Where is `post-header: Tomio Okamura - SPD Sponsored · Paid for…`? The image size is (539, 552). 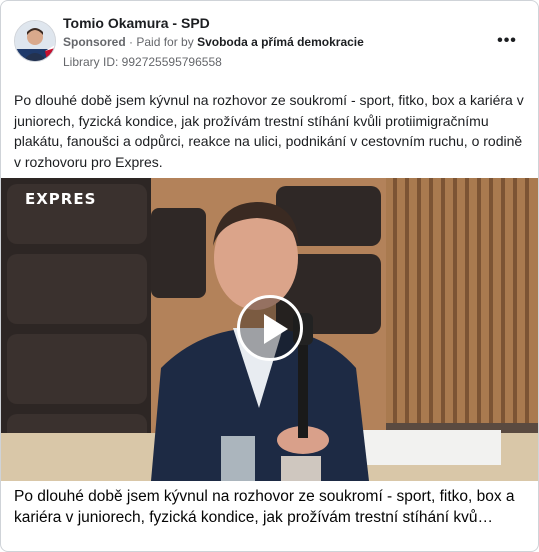 post-header: Tomio Okamura - SPD Sponsored · Paid for… is located at coordinates (269, 40).